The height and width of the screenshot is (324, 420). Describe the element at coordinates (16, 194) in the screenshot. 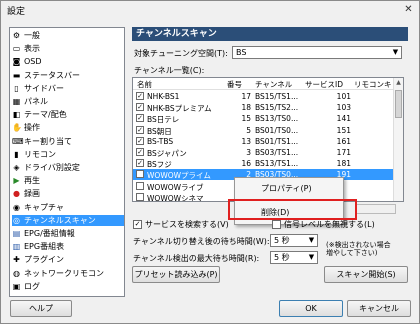

I see `record-icon: ●` at that location.